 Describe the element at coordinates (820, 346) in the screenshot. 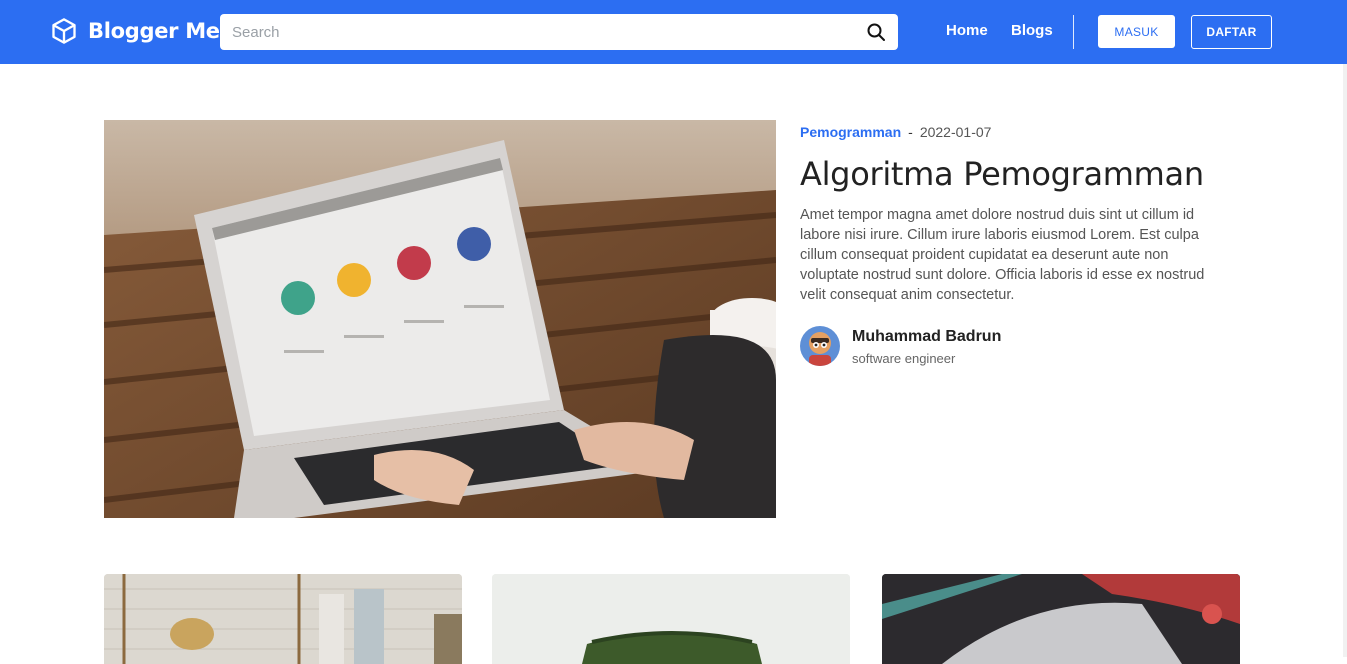

I see `avatar` at that location.